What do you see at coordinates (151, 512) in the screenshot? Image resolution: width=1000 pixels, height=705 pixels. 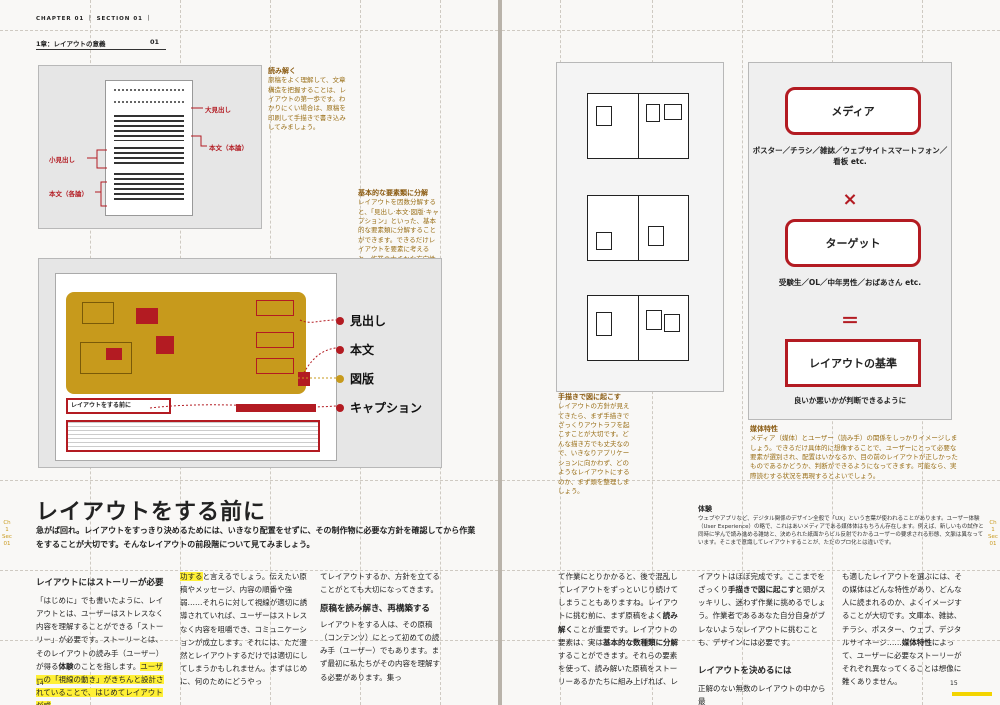 I see `main-title: レイアウトをする前に` at bounding box center [151, 512].